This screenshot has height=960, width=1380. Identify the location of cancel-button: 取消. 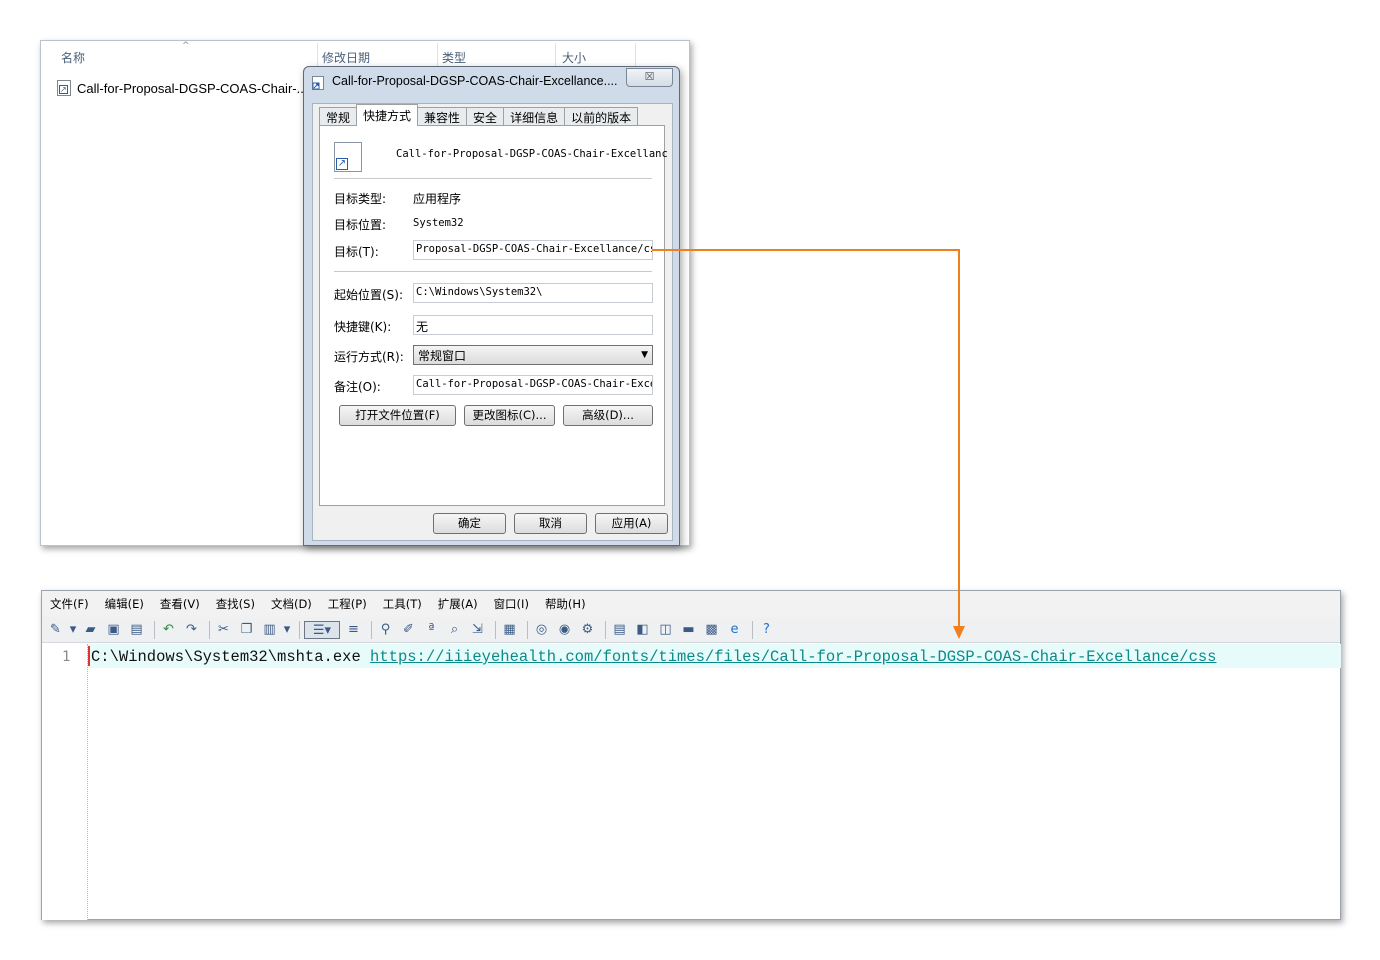
(550, 523).